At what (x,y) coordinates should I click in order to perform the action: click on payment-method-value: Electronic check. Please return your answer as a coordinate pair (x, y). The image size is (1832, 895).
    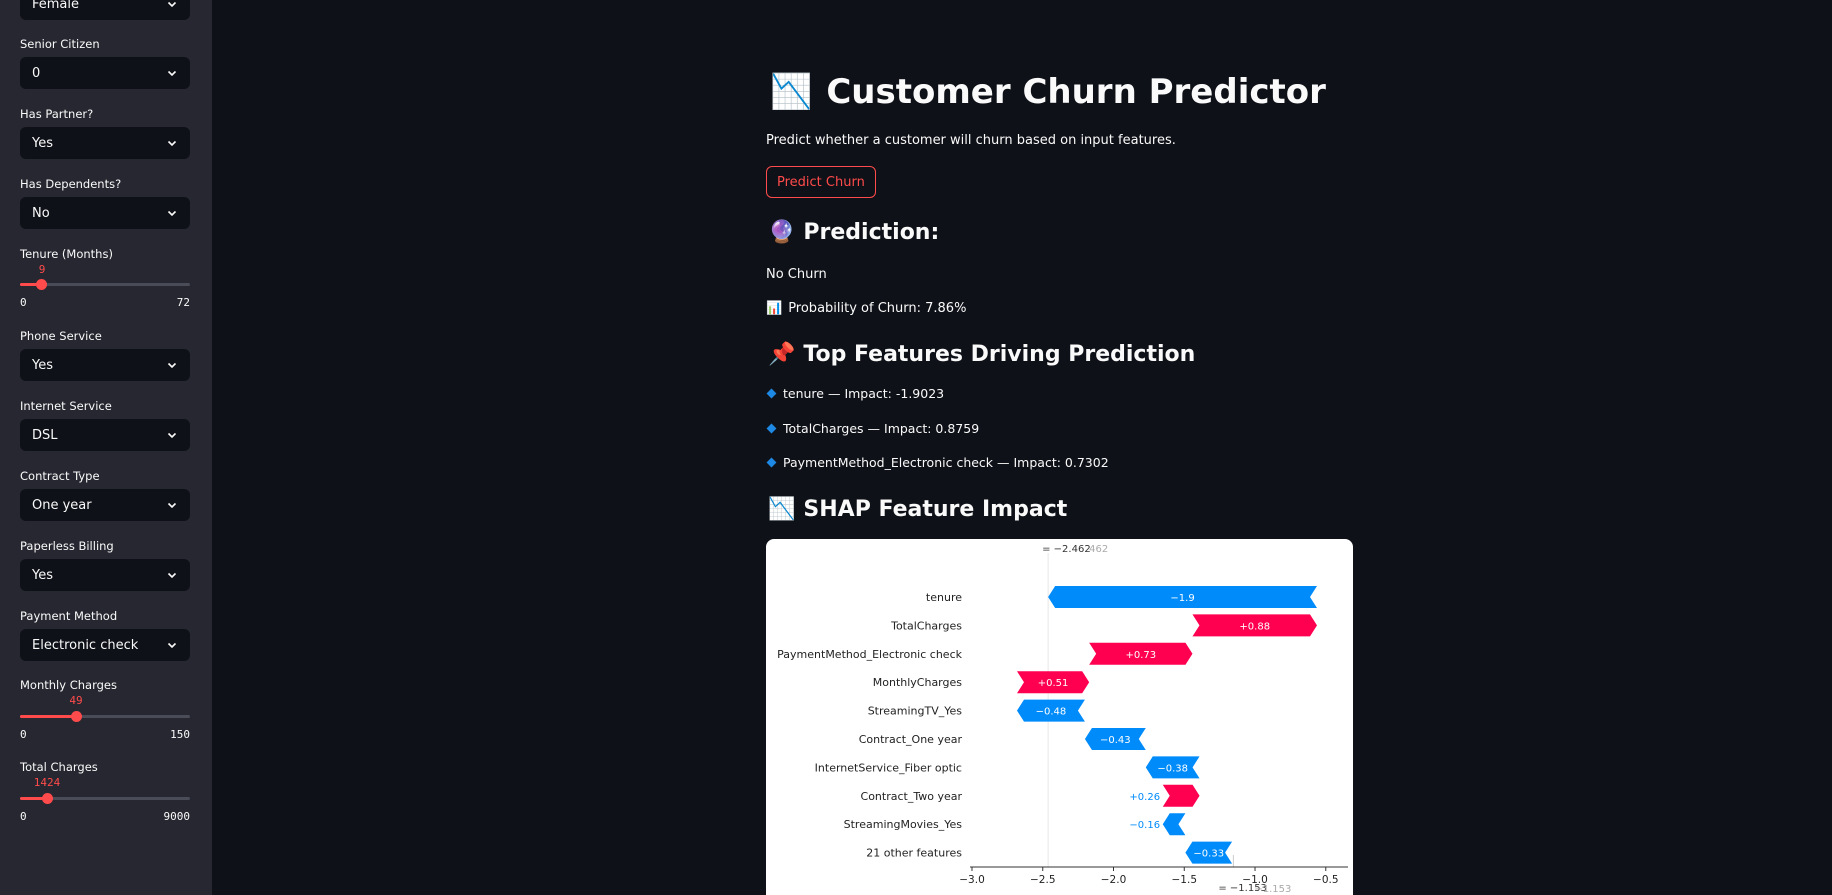
    Looking at the image, I should click on (85, 645).